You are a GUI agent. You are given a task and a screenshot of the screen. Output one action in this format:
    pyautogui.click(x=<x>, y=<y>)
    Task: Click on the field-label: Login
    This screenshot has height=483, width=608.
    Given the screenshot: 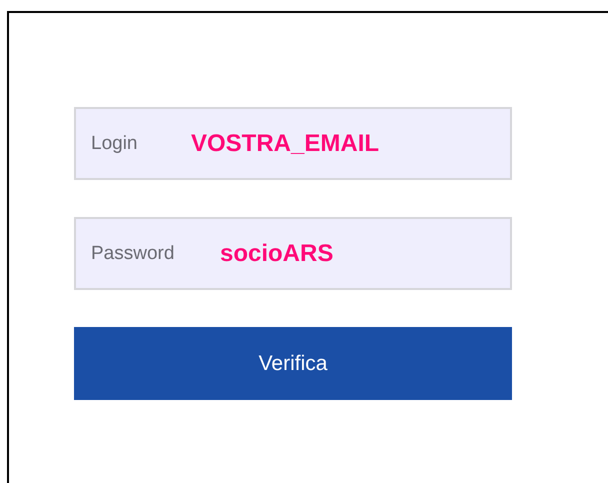 What is the action you would take?
    pyautogui.click(x=114, y=143)
    